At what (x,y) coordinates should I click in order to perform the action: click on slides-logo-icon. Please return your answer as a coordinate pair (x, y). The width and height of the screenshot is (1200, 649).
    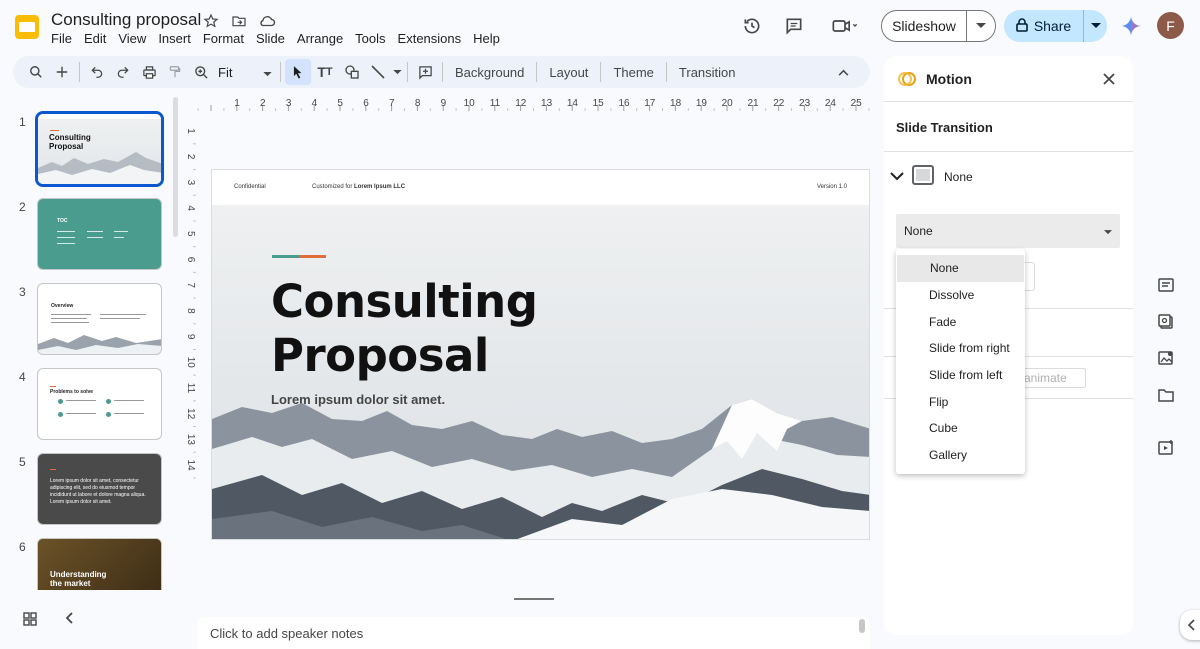
    Looking at the image, I should click on (27, 27).